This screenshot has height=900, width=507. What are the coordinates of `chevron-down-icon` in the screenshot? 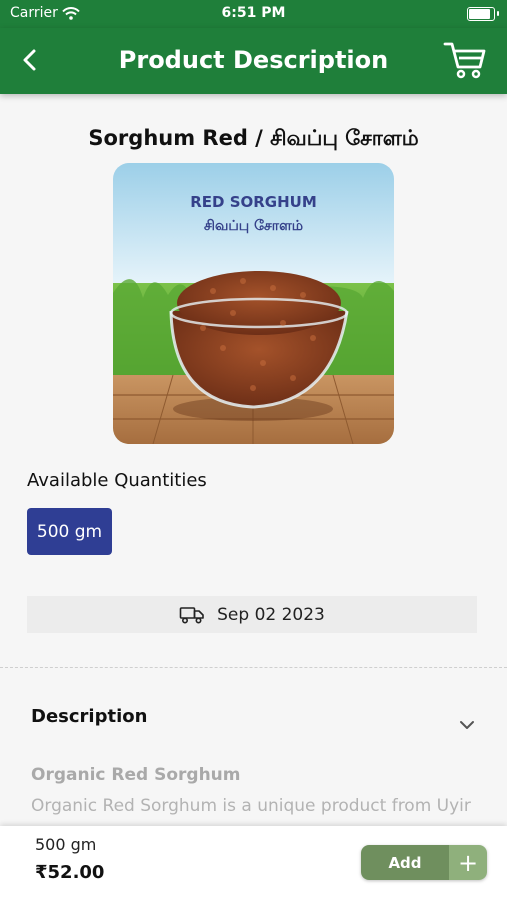 It's located at (467, 725).